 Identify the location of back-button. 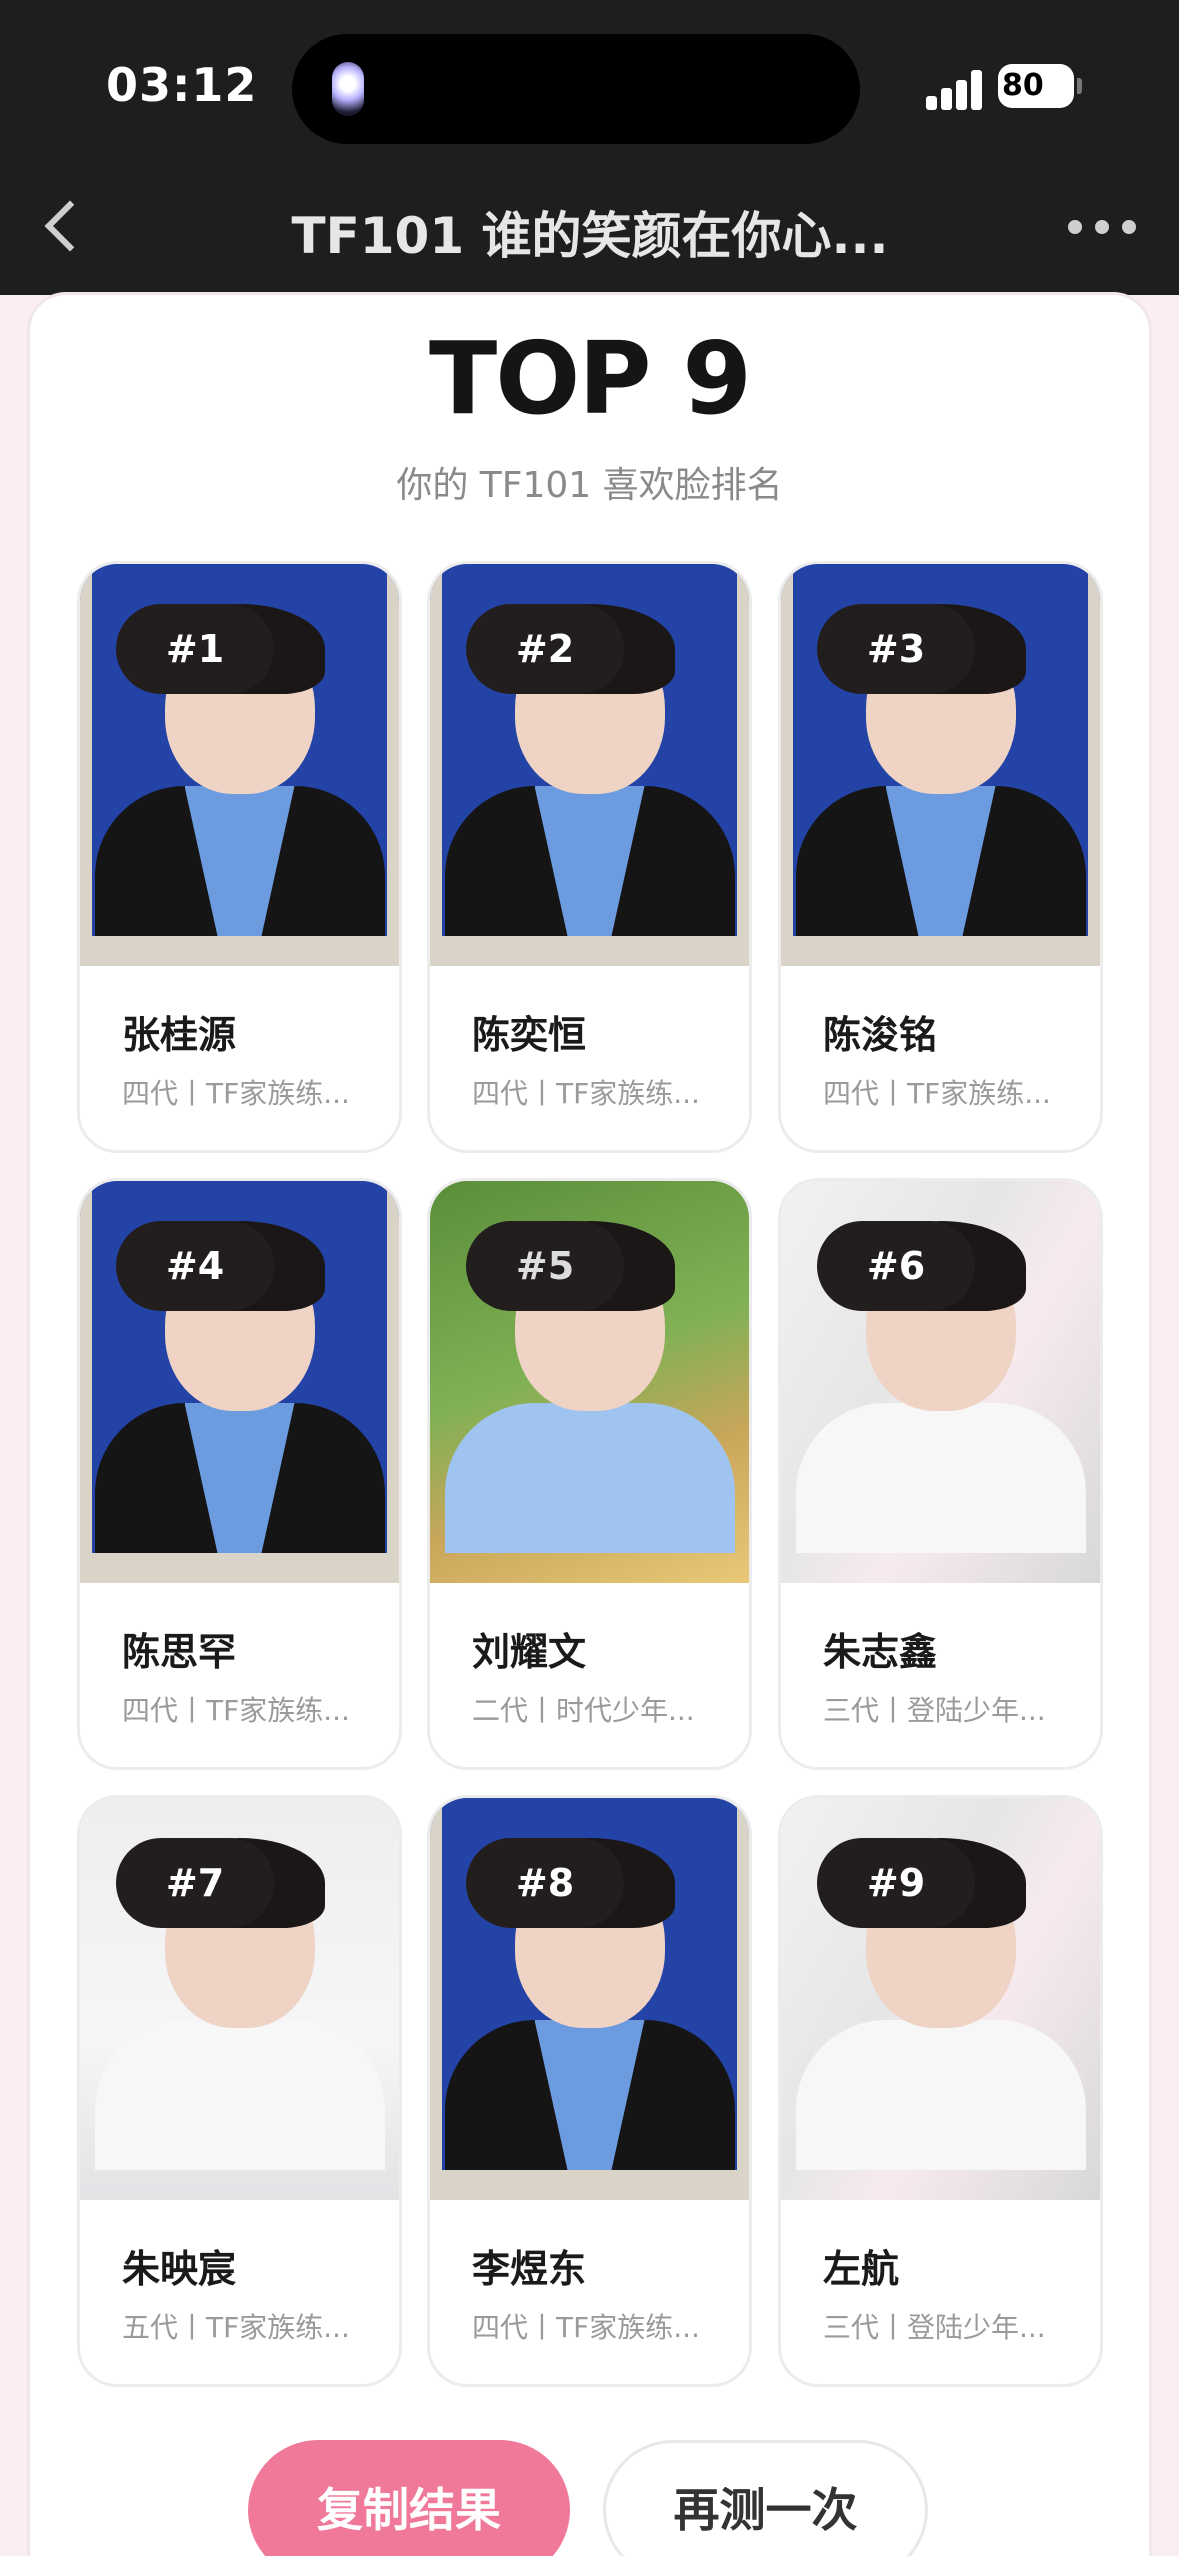
(66, 228).